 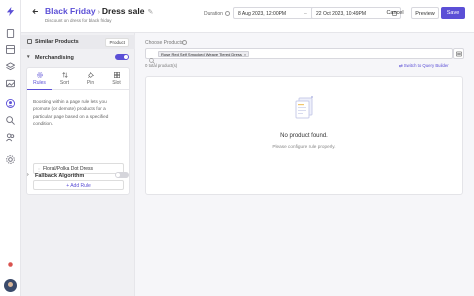 What do you see at coordinates (116, 75) in the screenshot?
I see `grid-icon` at bounding box center [116, 75].